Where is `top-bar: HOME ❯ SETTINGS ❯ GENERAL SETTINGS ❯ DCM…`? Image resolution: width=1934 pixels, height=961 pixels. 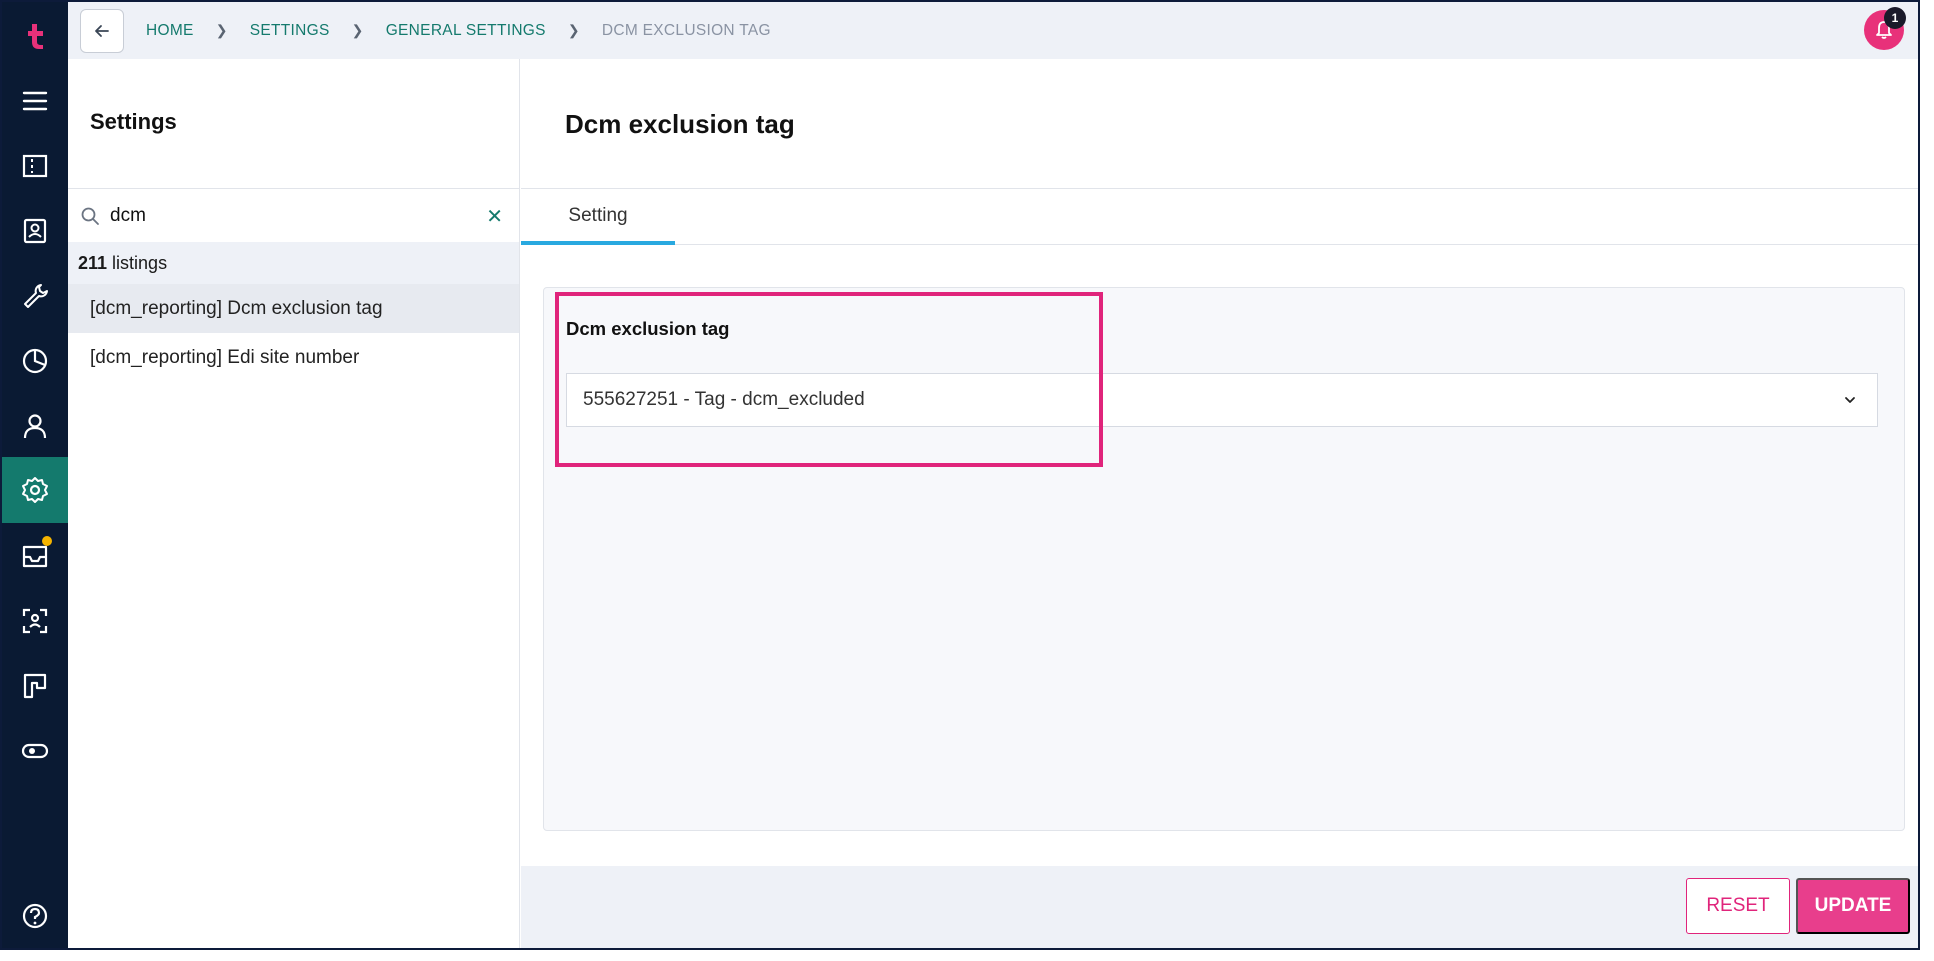
top-bar: HOME ❯ SETTINGS ❯ GENERAL SETTINGS ❯ DCM… is located at coordinates (993, 30).